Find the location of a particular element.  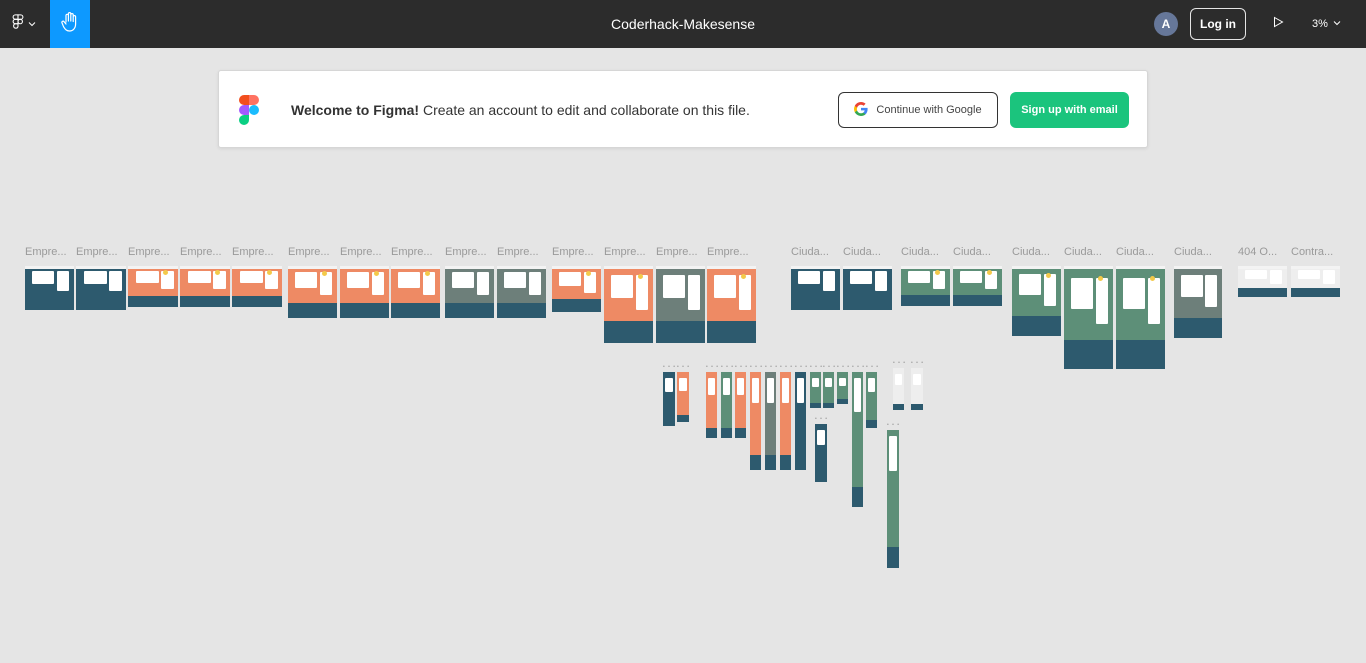

zoom-dropdown: 3% is located at coordinates (1326, 24).